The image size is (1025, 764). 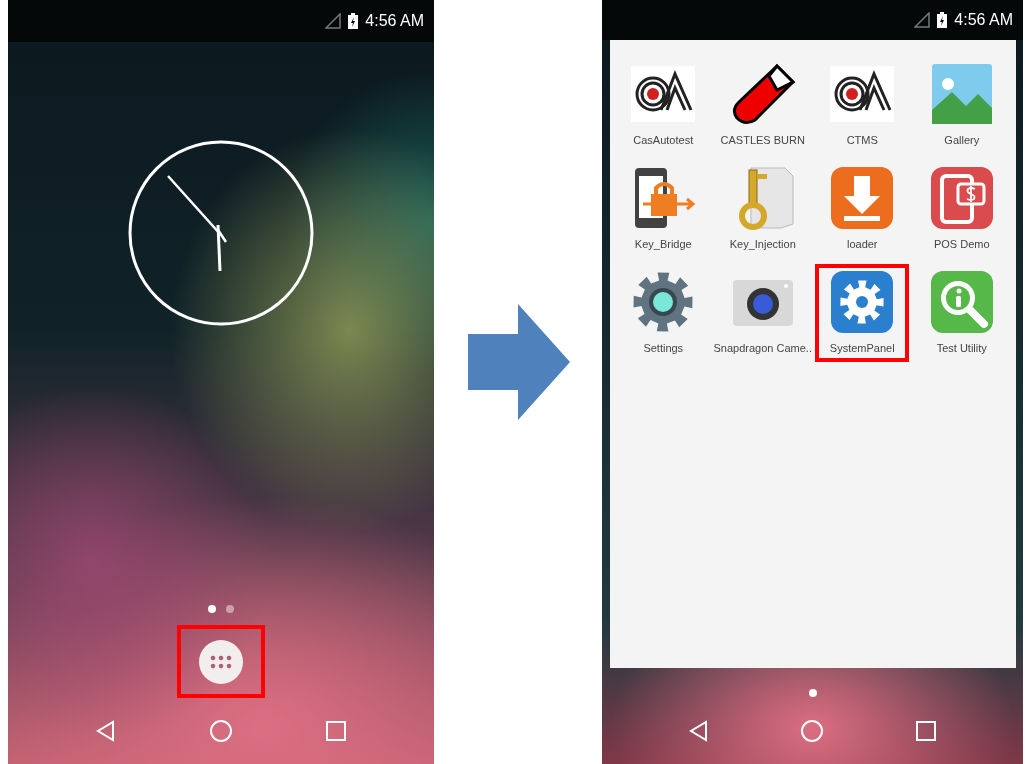 I want to click on pos-icon, so click(x=961, y=198).